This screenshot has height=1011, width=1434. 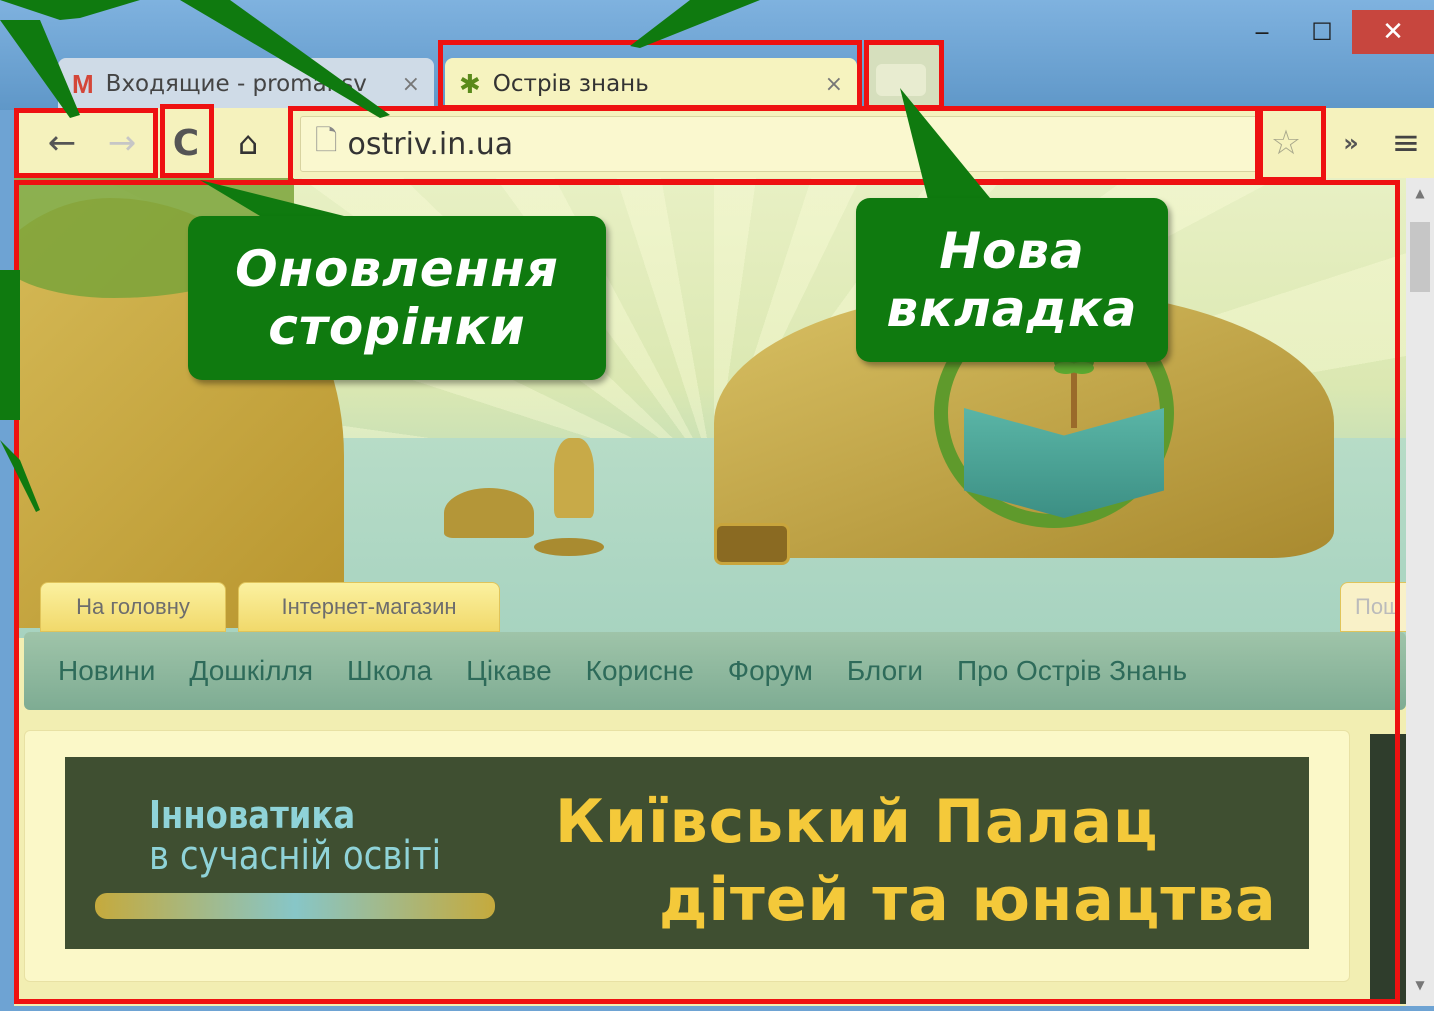 I want to click on highlight-address-bar, so click(x=774, y=145).